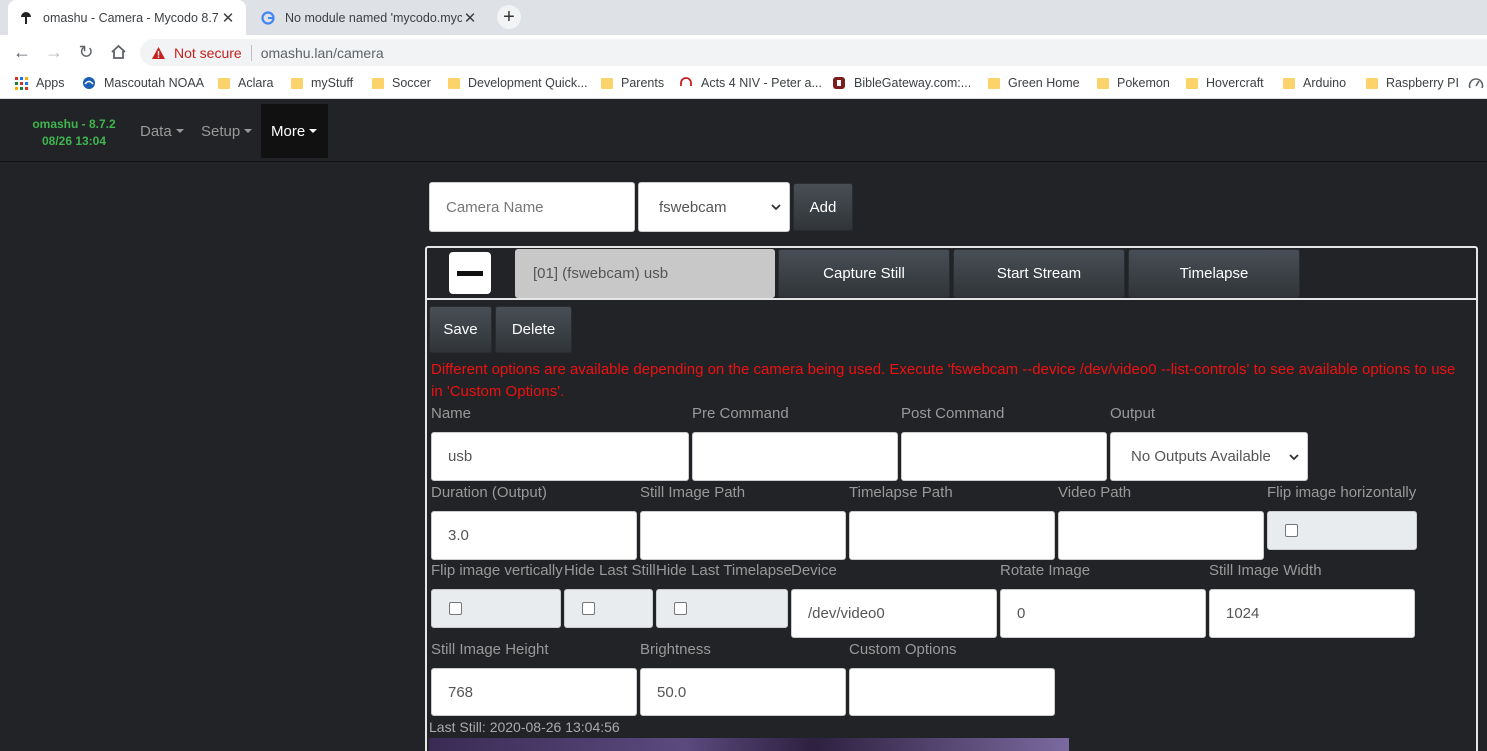 The width and height of the screenshot is (1487, 751). I want to click on timelapse-button: Timelapse, so click(1214, 273).